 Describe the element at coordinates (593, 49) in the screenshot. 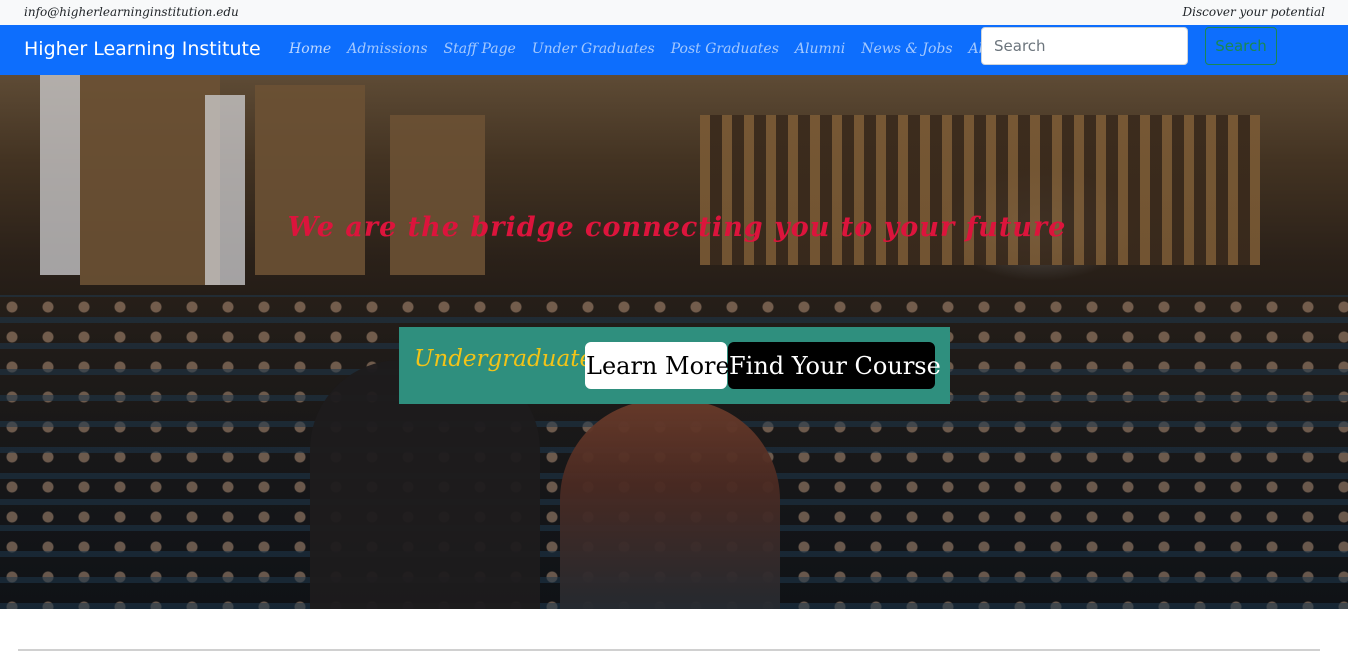

I see `nav-link-under-graduates: Under Graduates` at that location.